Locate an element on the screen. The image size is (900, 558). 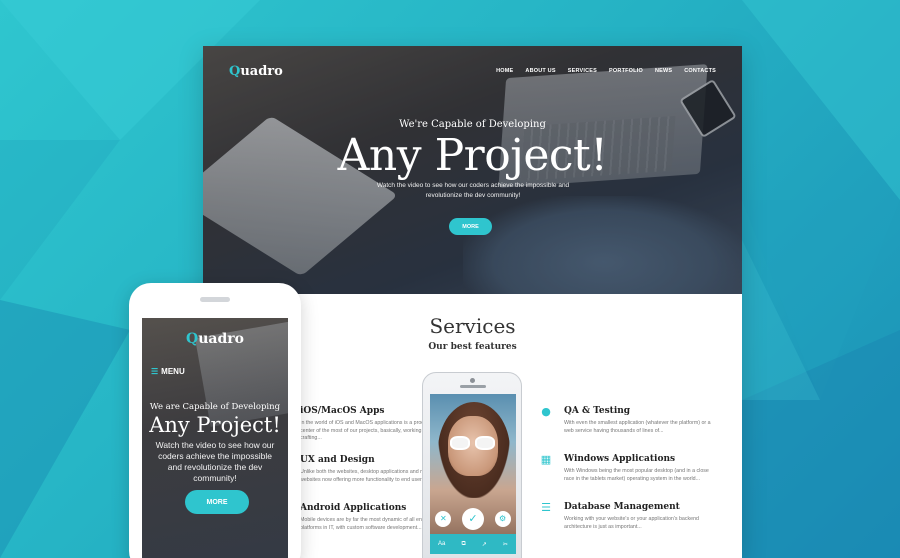
windows-icon: ▦ is located at coordinates (546, 459).